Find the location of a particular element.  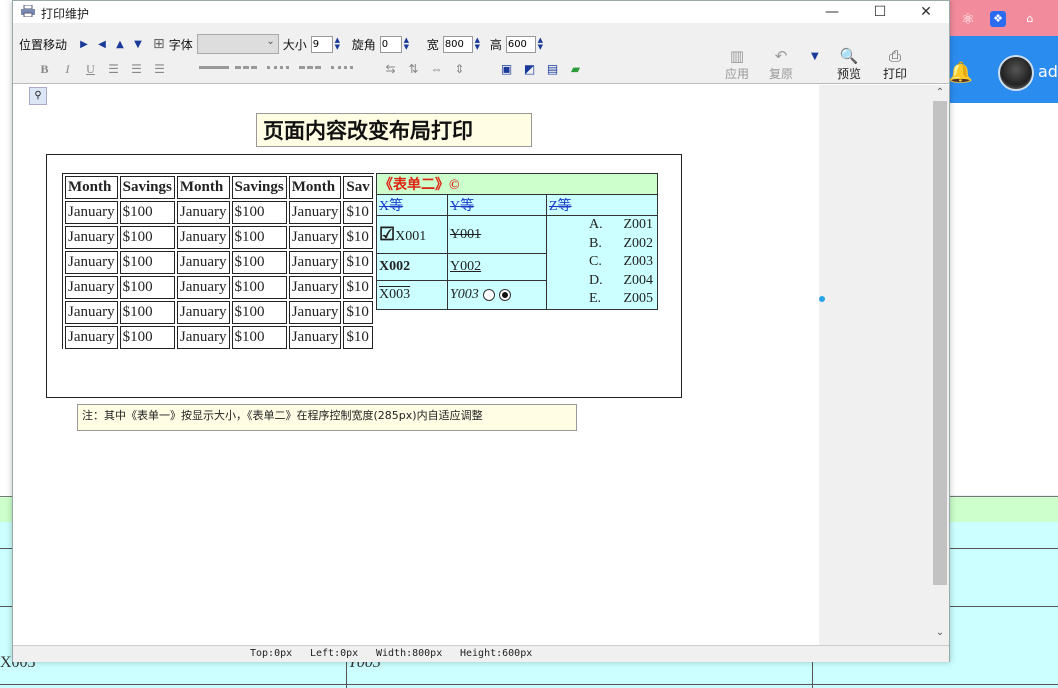

width-spinner-icon: ▲ ▼ is located at coordinates (477, 44).